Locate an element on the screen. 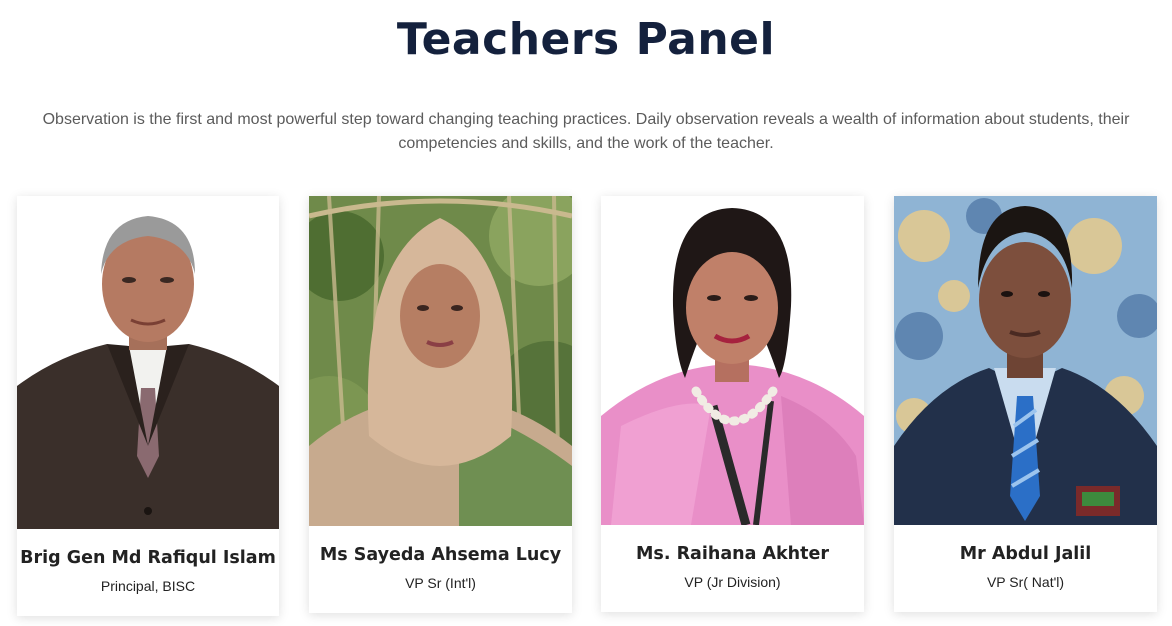 The width and height of the screenshot is (1172, 626). teacher-card: Mr Abdul Jalil VP Sr( Nat'l) is located at coordinates (1025, 404).